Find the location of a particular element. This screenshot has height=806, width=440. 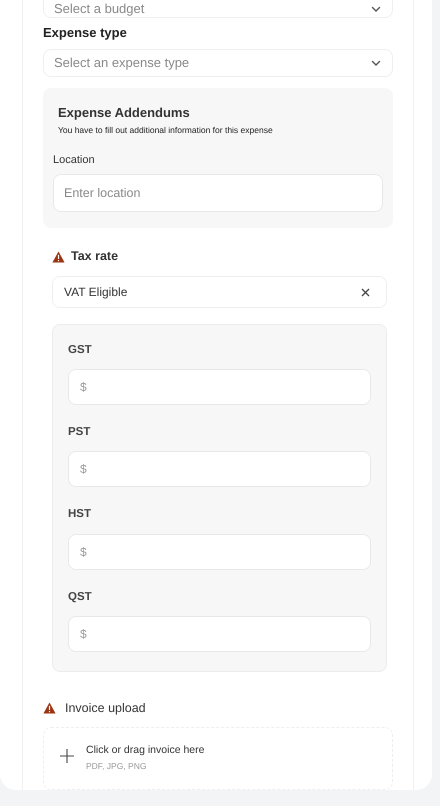

panel-title: Expense Addendums is located at coordinates (124, 113).